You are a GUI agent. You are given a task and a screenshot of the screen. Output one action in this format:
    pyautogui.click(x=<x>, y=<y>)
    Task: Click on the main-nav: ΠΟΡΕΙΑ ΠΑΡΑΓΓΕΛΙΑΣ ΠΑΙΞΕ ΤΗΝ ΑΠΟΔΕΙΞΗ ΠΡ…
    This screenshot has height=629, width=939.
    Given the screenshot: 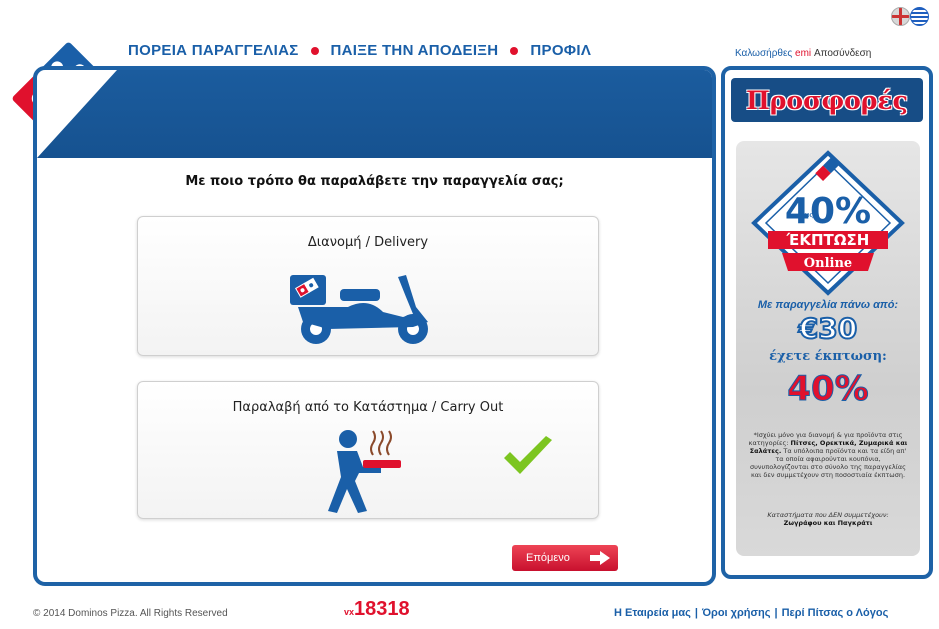 What is the action you would take?
    pyautogui.click(x=359, y=50)
    